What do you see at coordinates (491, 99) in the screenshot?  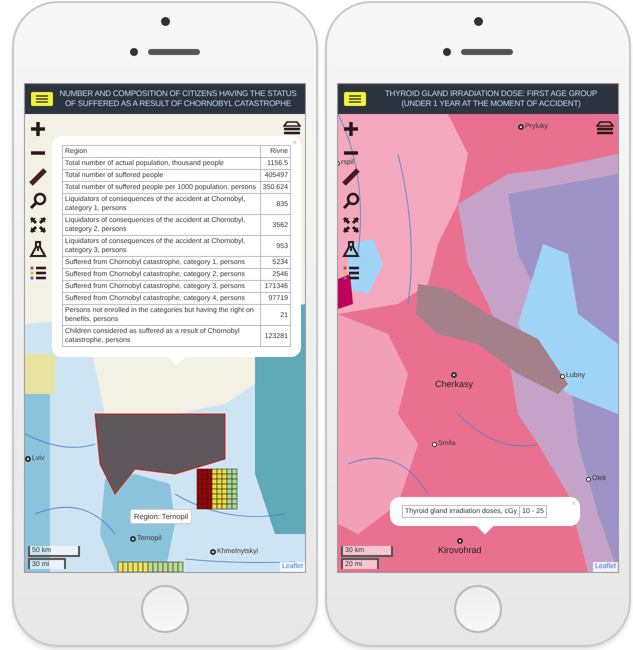 I see `map-title: THYROID GLAND IRRADIATION DOSE: FIRST AGE GROUP (UNDER 1 YEAR AT THE MOMENT OF ACCIDENT)` at bounding box center [491, 99].